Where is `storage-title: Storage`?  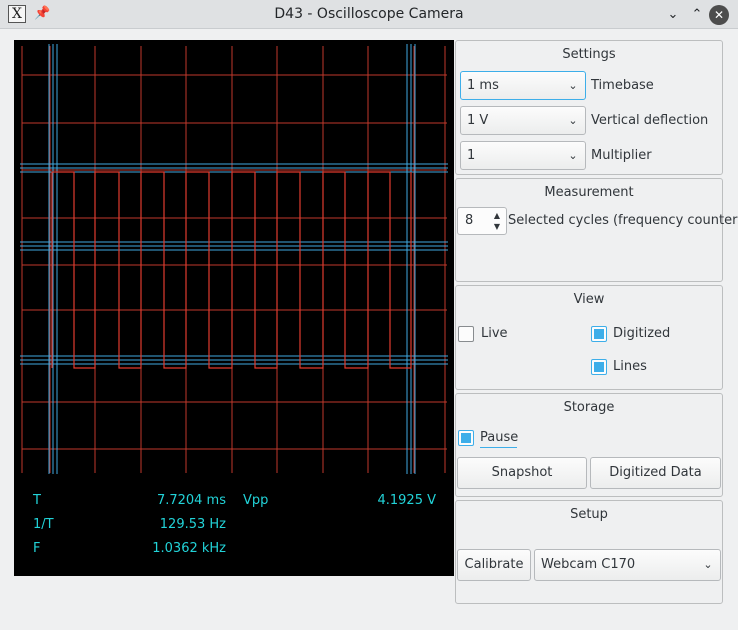
storage-title: Storage is located at coordinates (589, 407).